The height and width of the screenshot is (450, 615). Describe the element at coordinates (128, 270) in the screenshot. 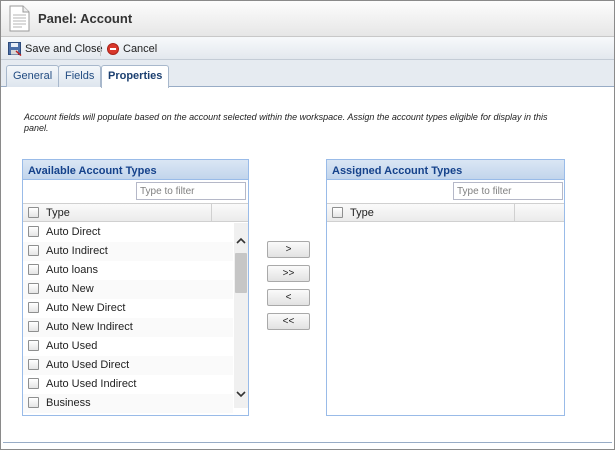

I see `list-item: Auto loans` at that location.